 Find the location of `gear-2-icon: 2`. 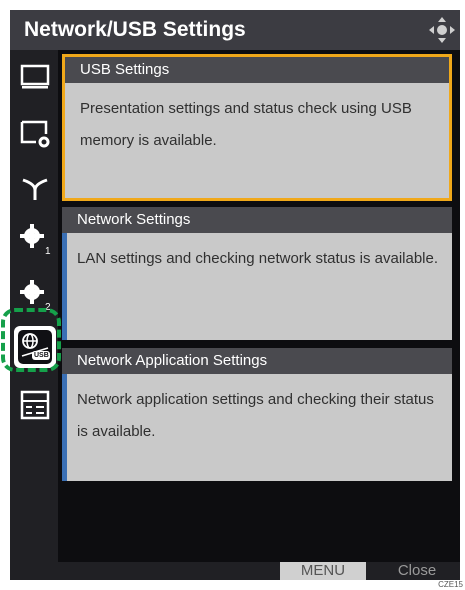

gear-2-icon: 2 is located at coordinates (35, 295).